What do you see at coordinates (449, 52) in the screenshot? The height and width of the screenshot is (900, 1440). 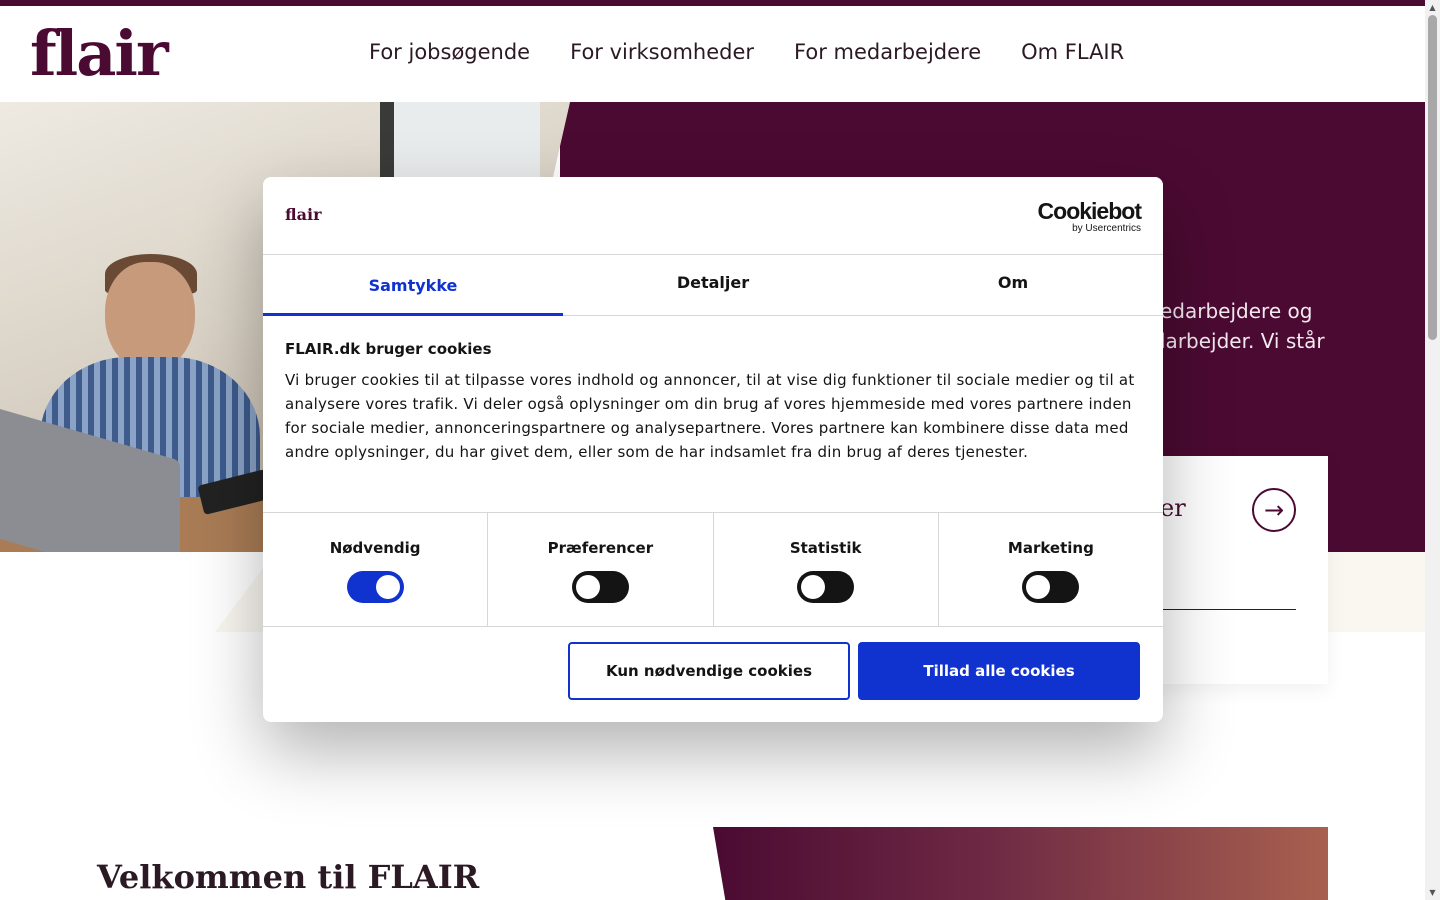 I see `nav-item-jobseekers: For jobsøgende` at bounding box center [449, 52].